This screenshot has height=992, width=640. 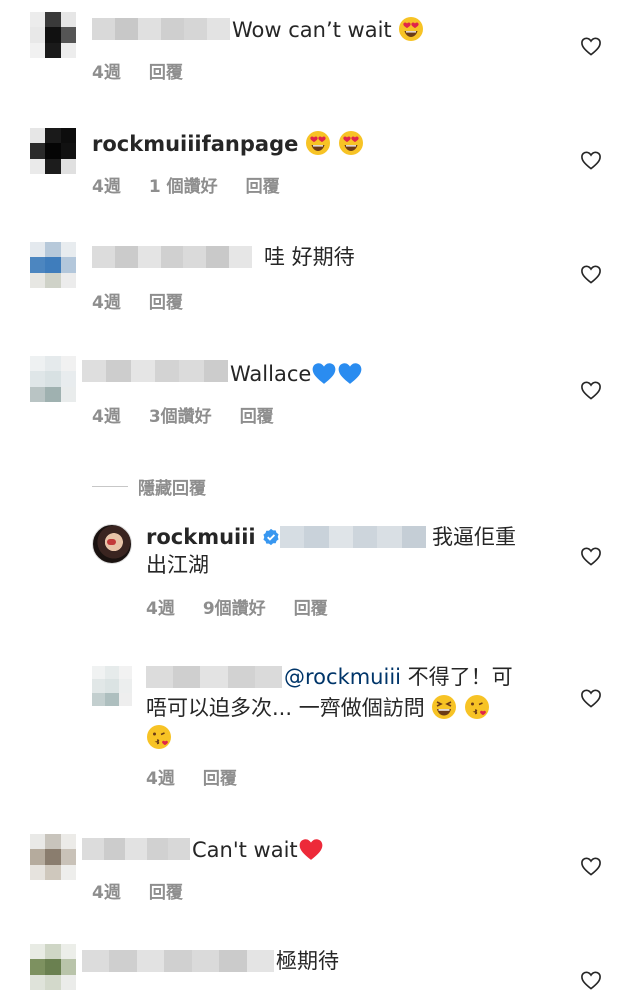 I want to click on likes-count: 1 個讚好, so click(x=183, y=184).